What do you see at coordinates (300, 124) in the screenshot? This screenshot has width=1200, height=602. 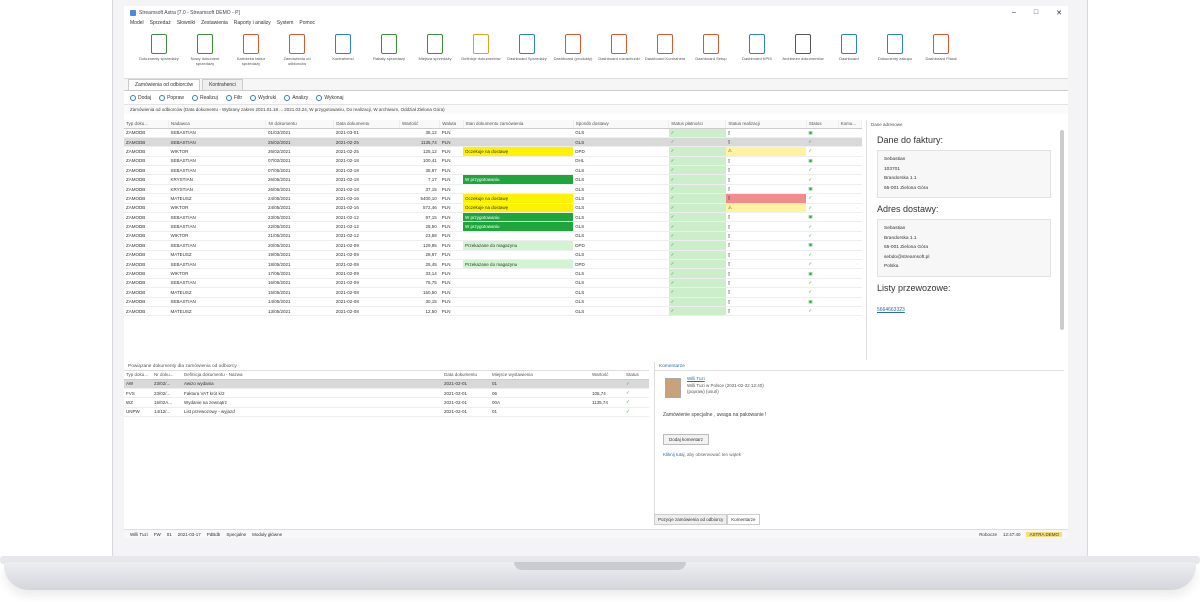 I see `column-header: Nr dokumentu` at bounding box center [300, 124].